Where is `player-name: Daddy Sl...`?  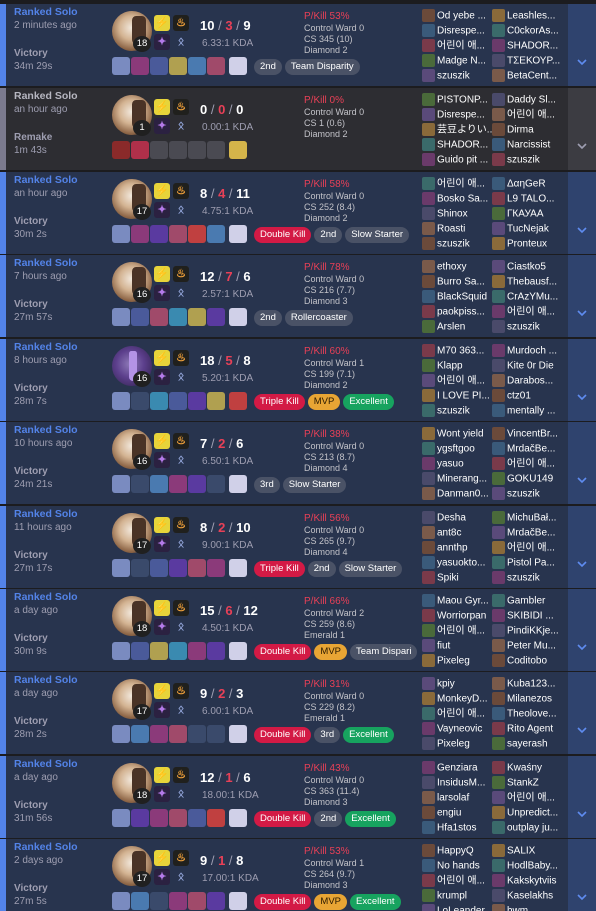 player-name: Daddy Sl... is located at coordinates (531, 99).